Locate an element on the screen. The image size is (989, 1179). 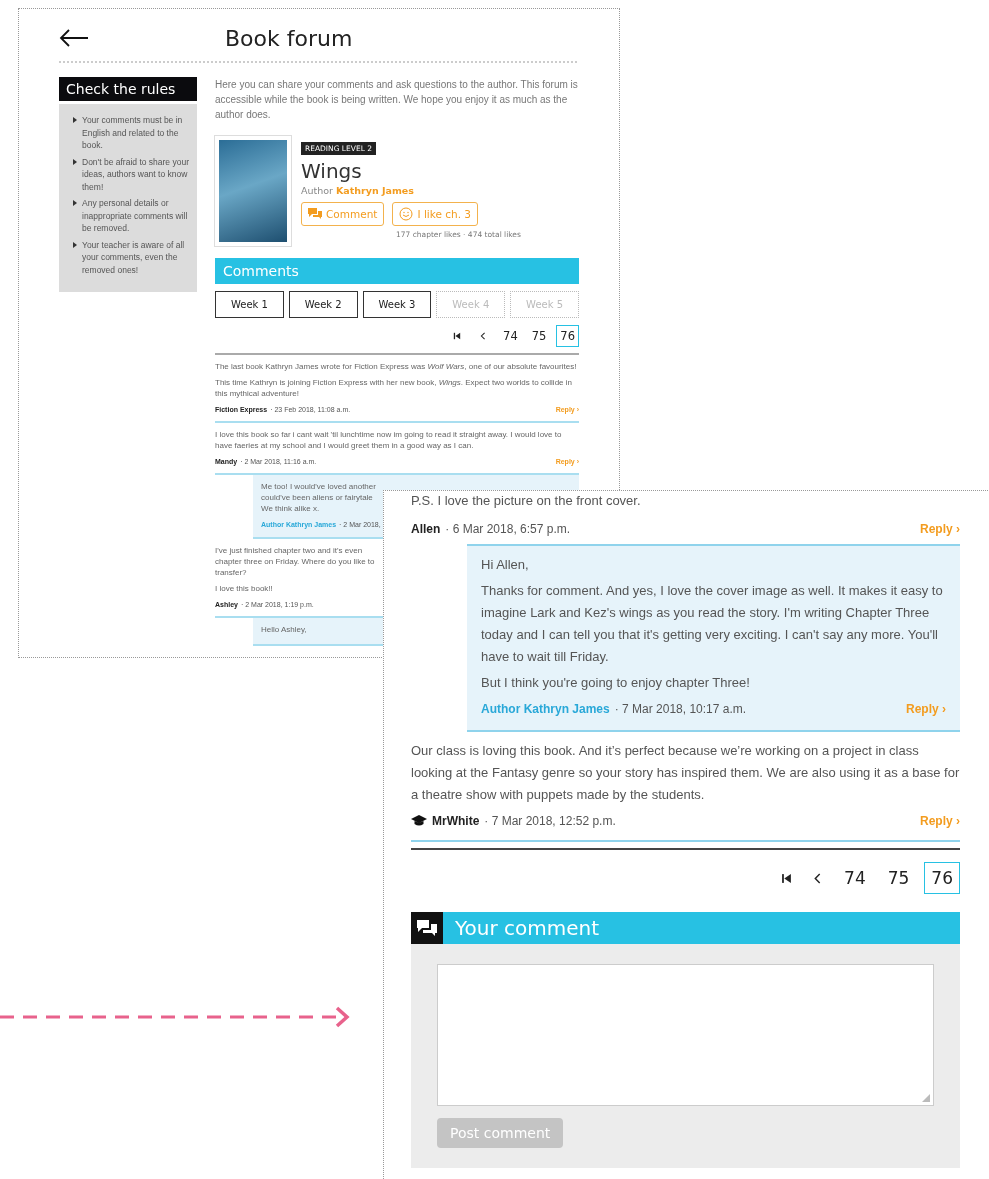
comment-text: chapter three on Friday. Where do you like to is located at coordinates (295, 561).